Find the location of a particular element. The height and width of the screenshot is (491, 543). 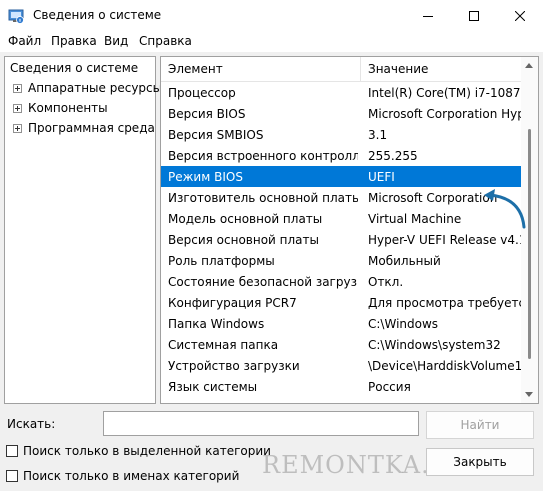

cell-item: Папка Windows is located at coordinates (216, 324).